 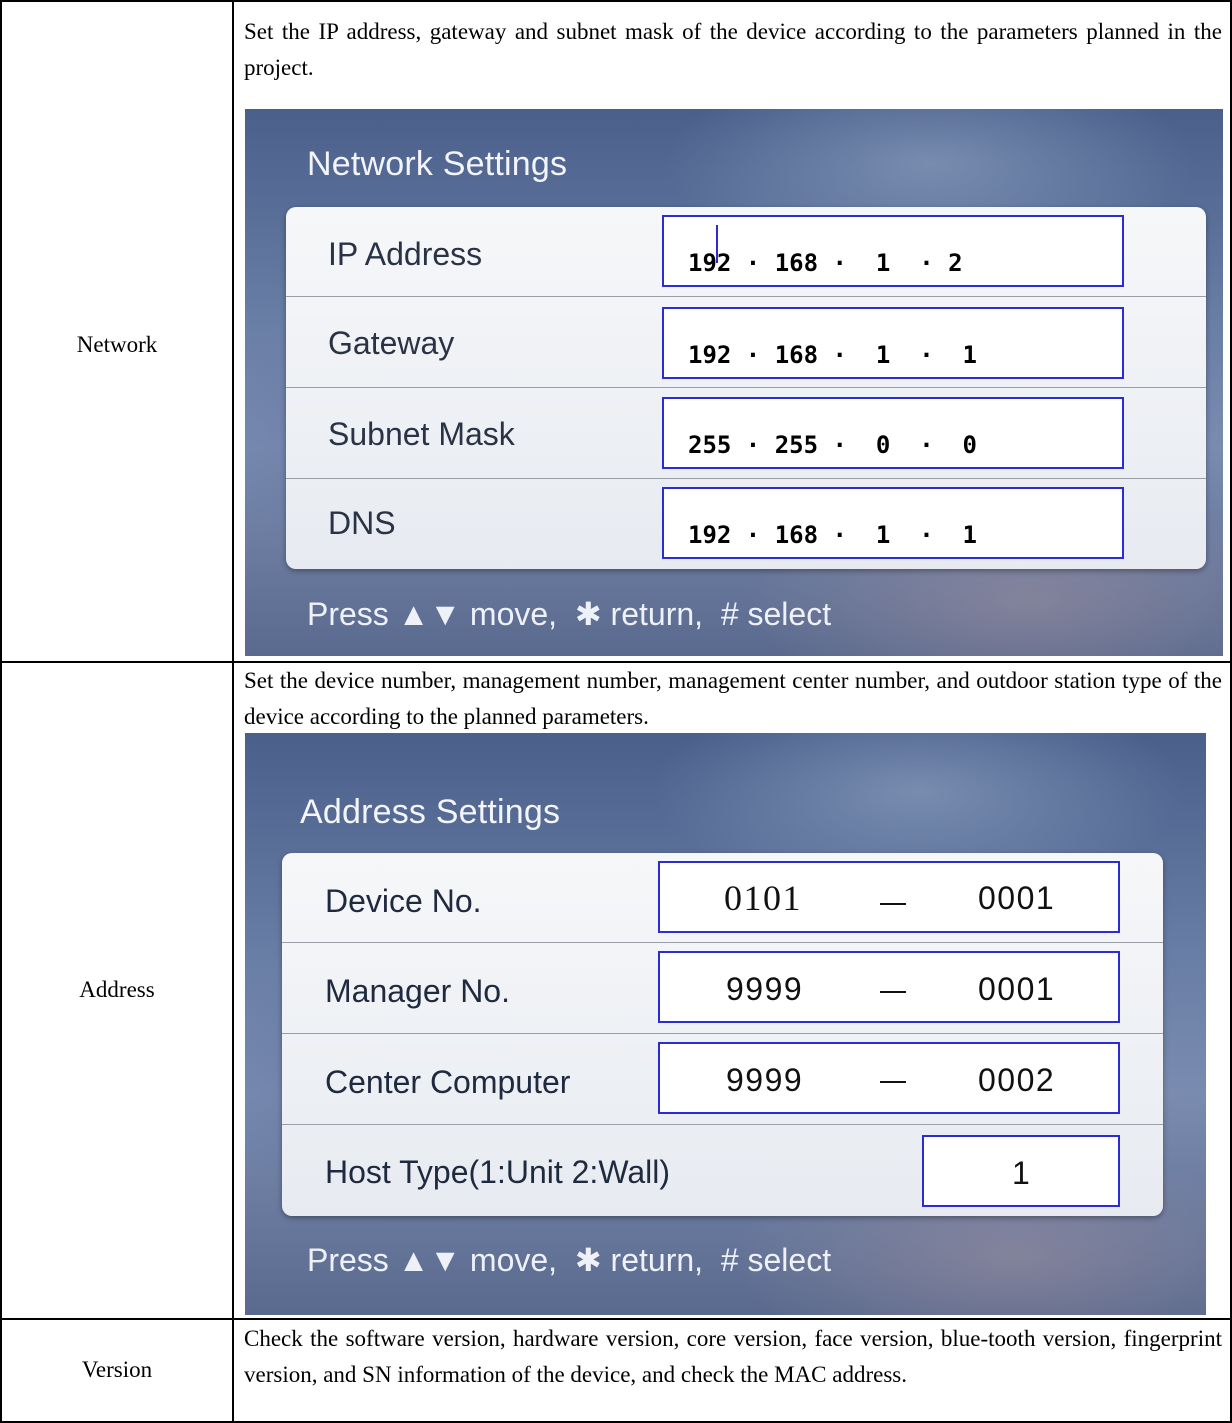 I want to click on field-row-ip-address: IP Address 192 · 168 · 1 · 2, so click(x=746, y=251).